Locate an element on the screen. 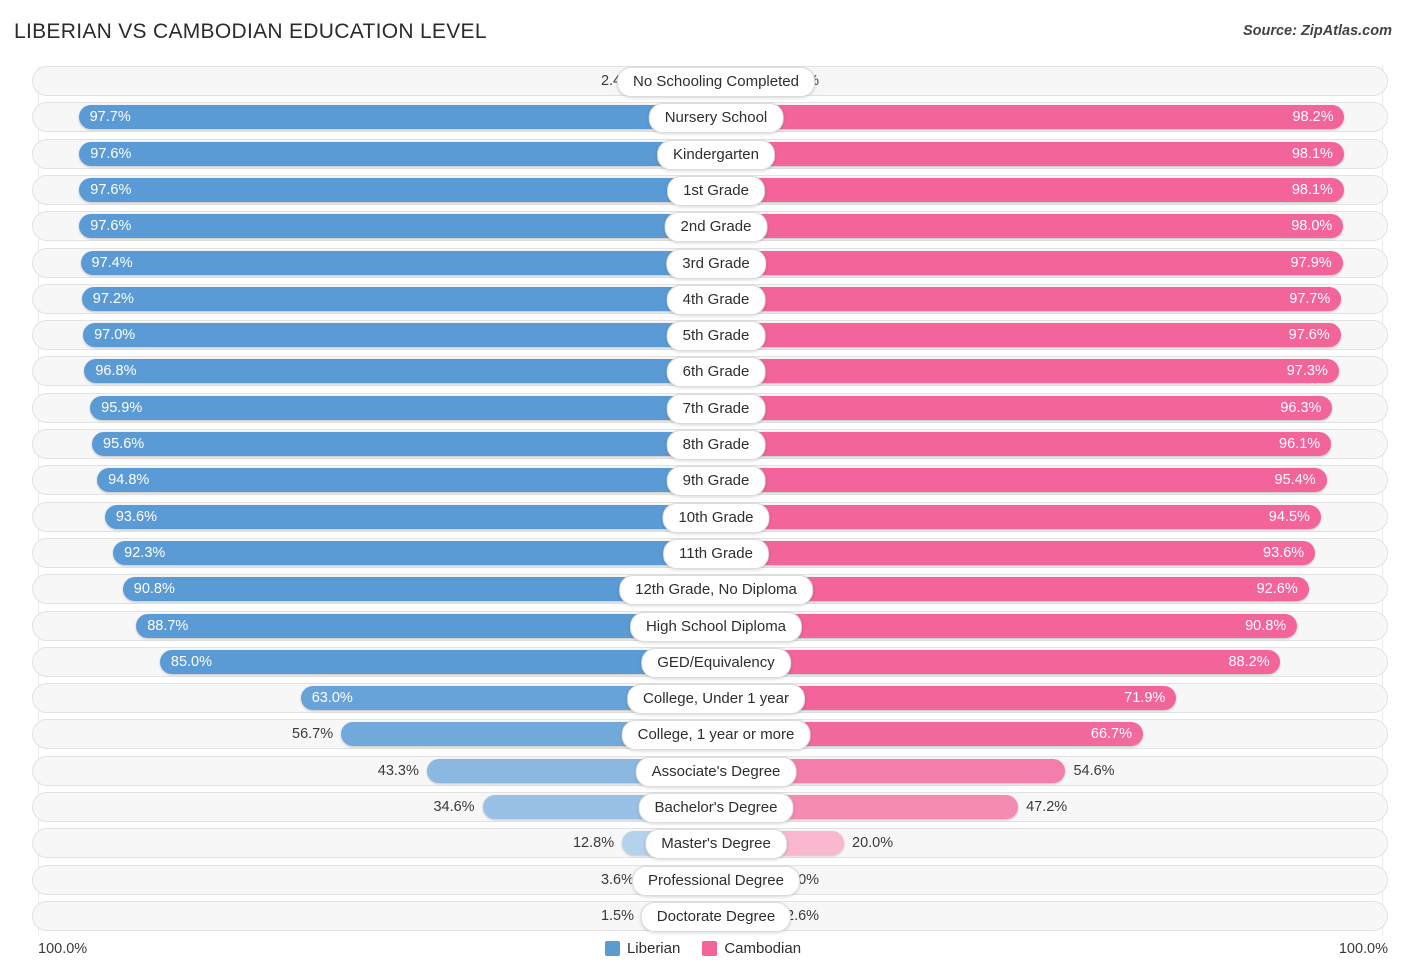 The image size is (1406, 975). category-label: 12th Grade, No Diploma is located at coordinates (716, 590).